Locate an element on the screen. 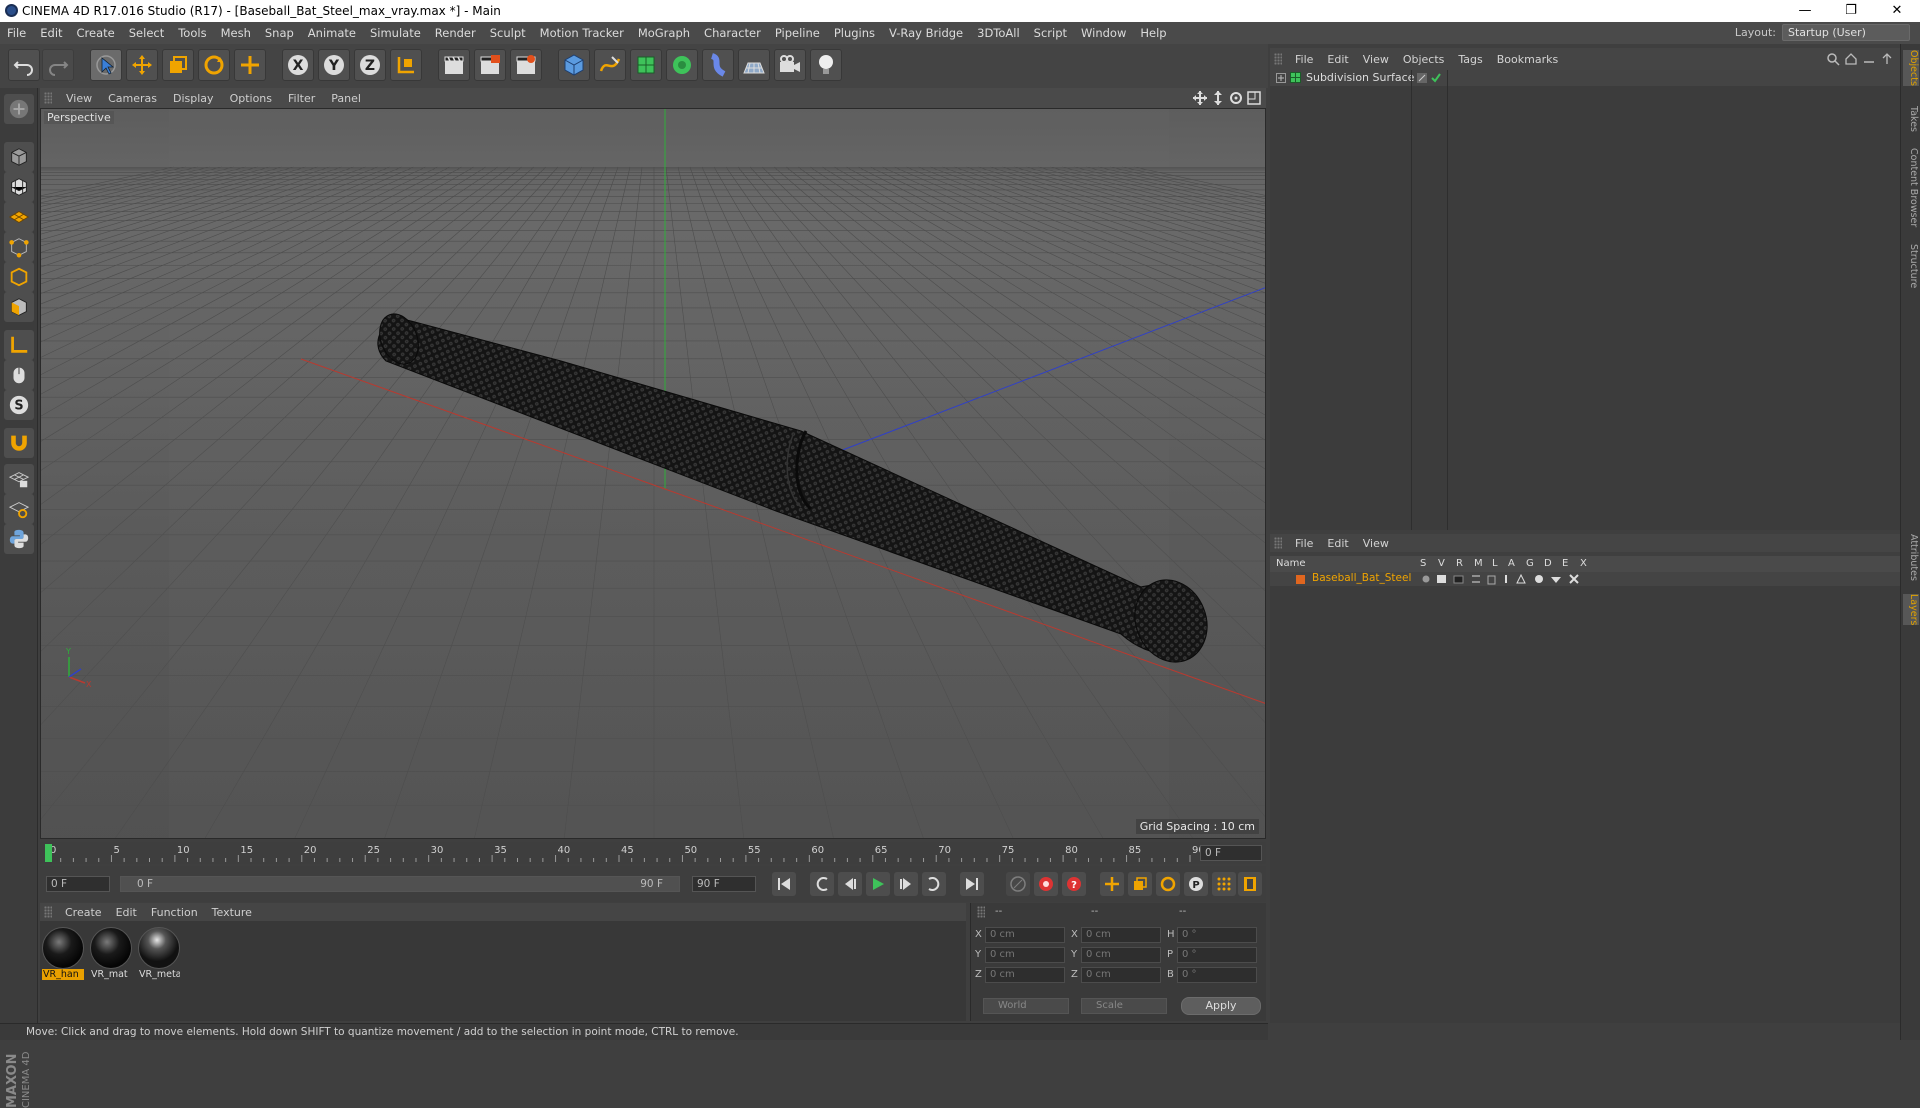 The width and height of the screenshot is (1920, 1108). minimize-button: — is located at coordinates (1805, 11).